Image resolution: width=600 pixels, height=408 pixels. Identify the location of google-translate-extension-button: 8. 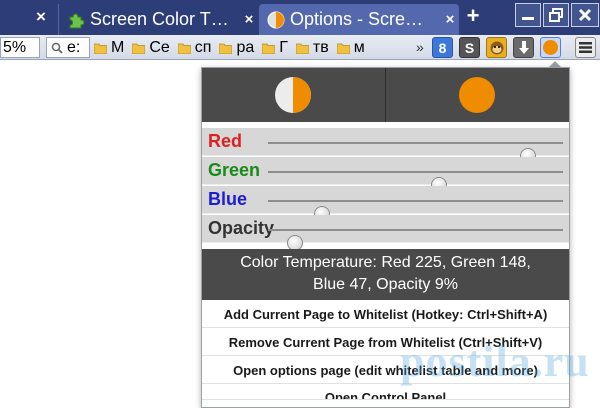
(442, 47).